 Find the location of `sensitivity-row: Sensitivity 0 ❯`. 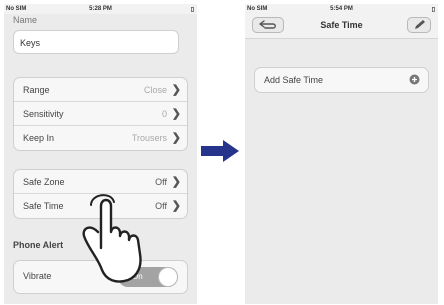

sensitivity-row: Sensitivity 0 ❯ is located at coordinates (100, 114).